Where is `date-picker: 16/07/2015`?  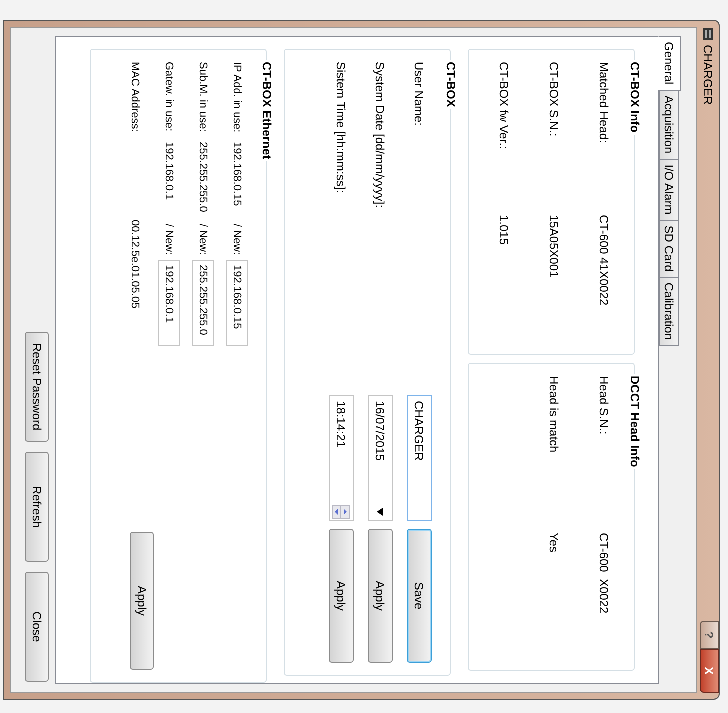 date-picker: 16/07/2015 is located at coordinates (380, 458).